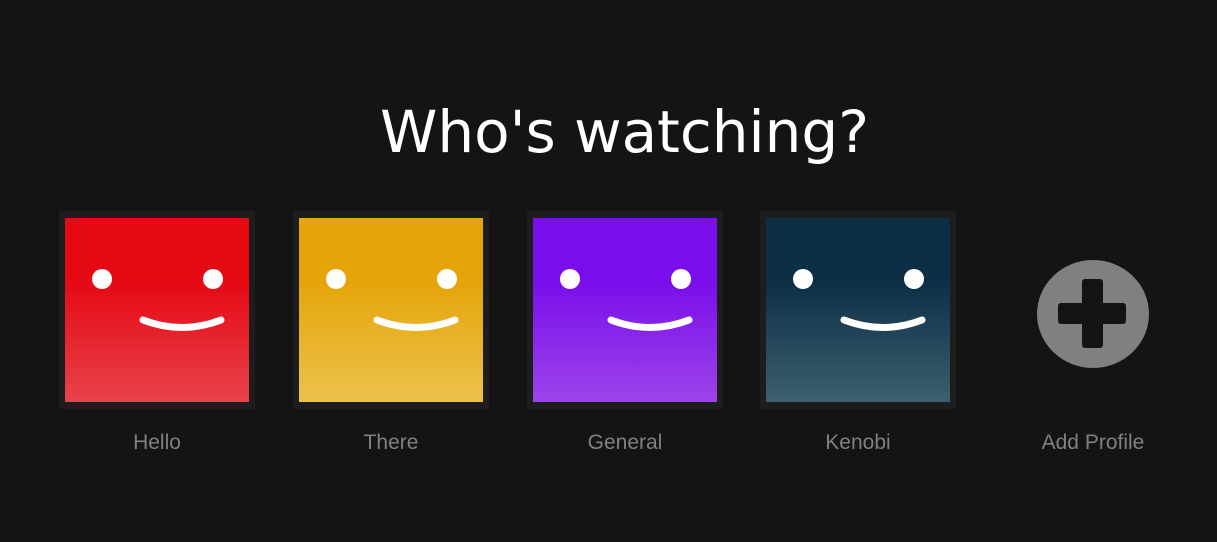 The image size is (1217, 542). I want to click on plus-vertical-bar, so click(1092, 313).